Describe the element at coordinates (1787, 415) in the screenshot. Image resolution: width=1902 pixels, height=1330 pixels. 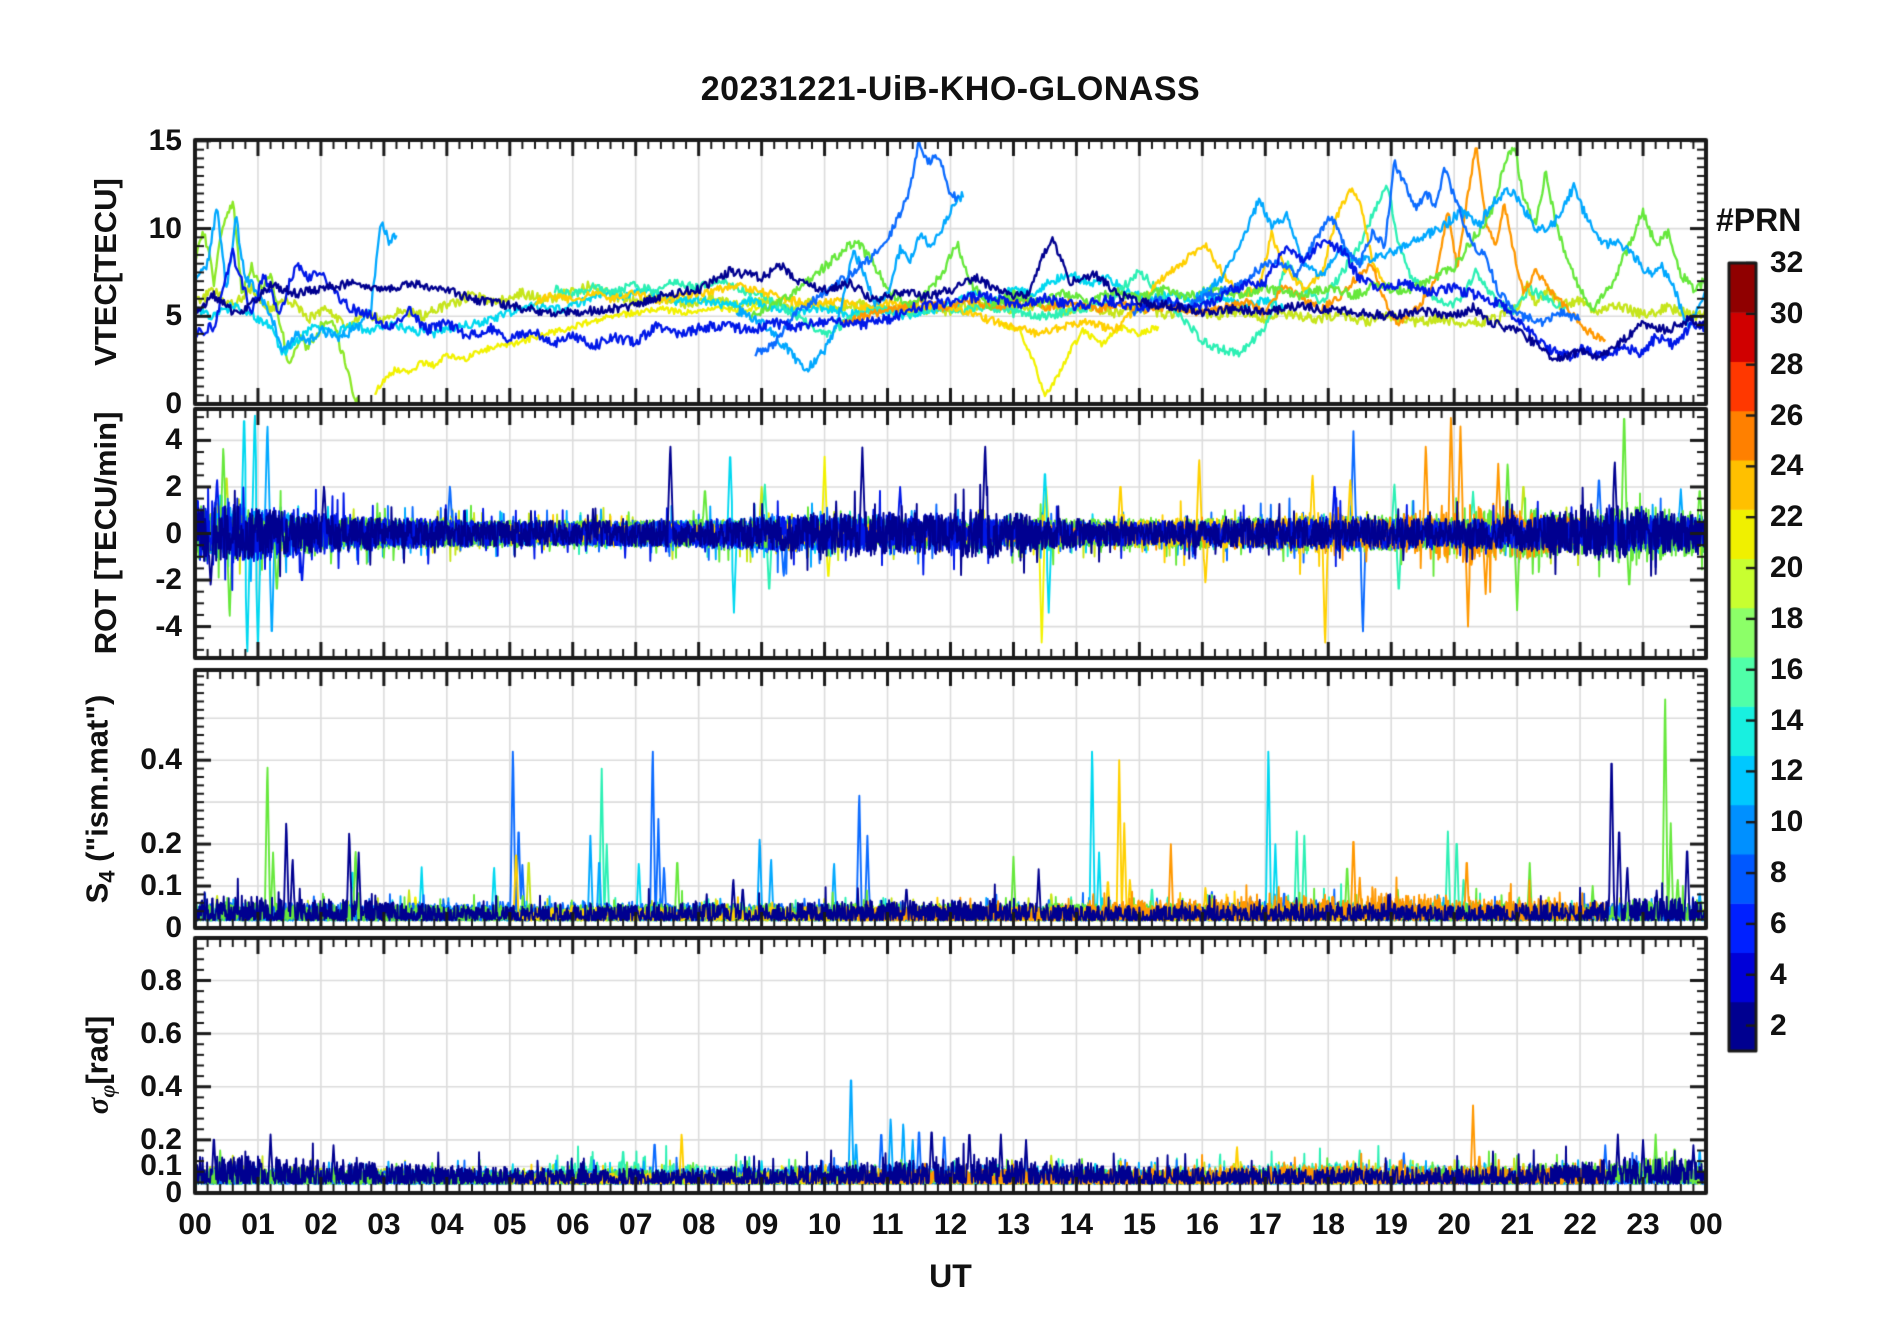
I see `colorbar-tick-label: 26` at that location.